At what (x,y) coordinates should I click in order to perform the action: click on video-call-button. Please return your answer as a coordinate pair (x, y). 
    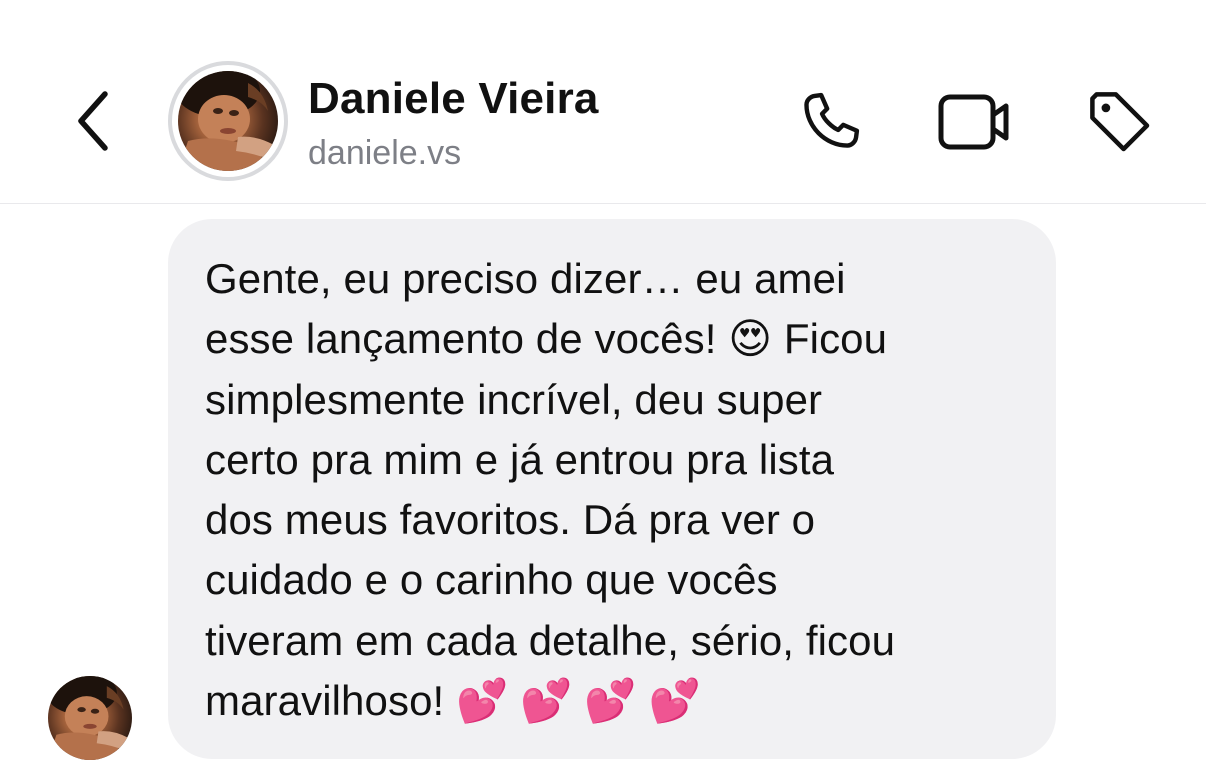
    Looking at the image, I should click on (974, 122).